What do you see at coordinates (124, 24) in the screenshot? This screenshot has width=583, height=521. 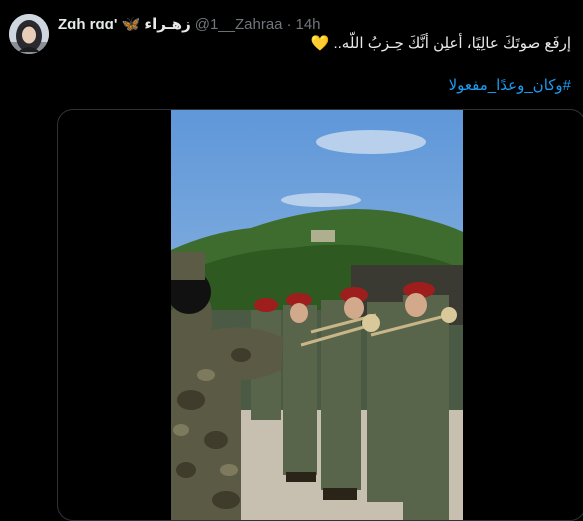 I see `display-name: Zɑh rɑɑ' 🦋 زهـراء` at bounding box center [124, 24].